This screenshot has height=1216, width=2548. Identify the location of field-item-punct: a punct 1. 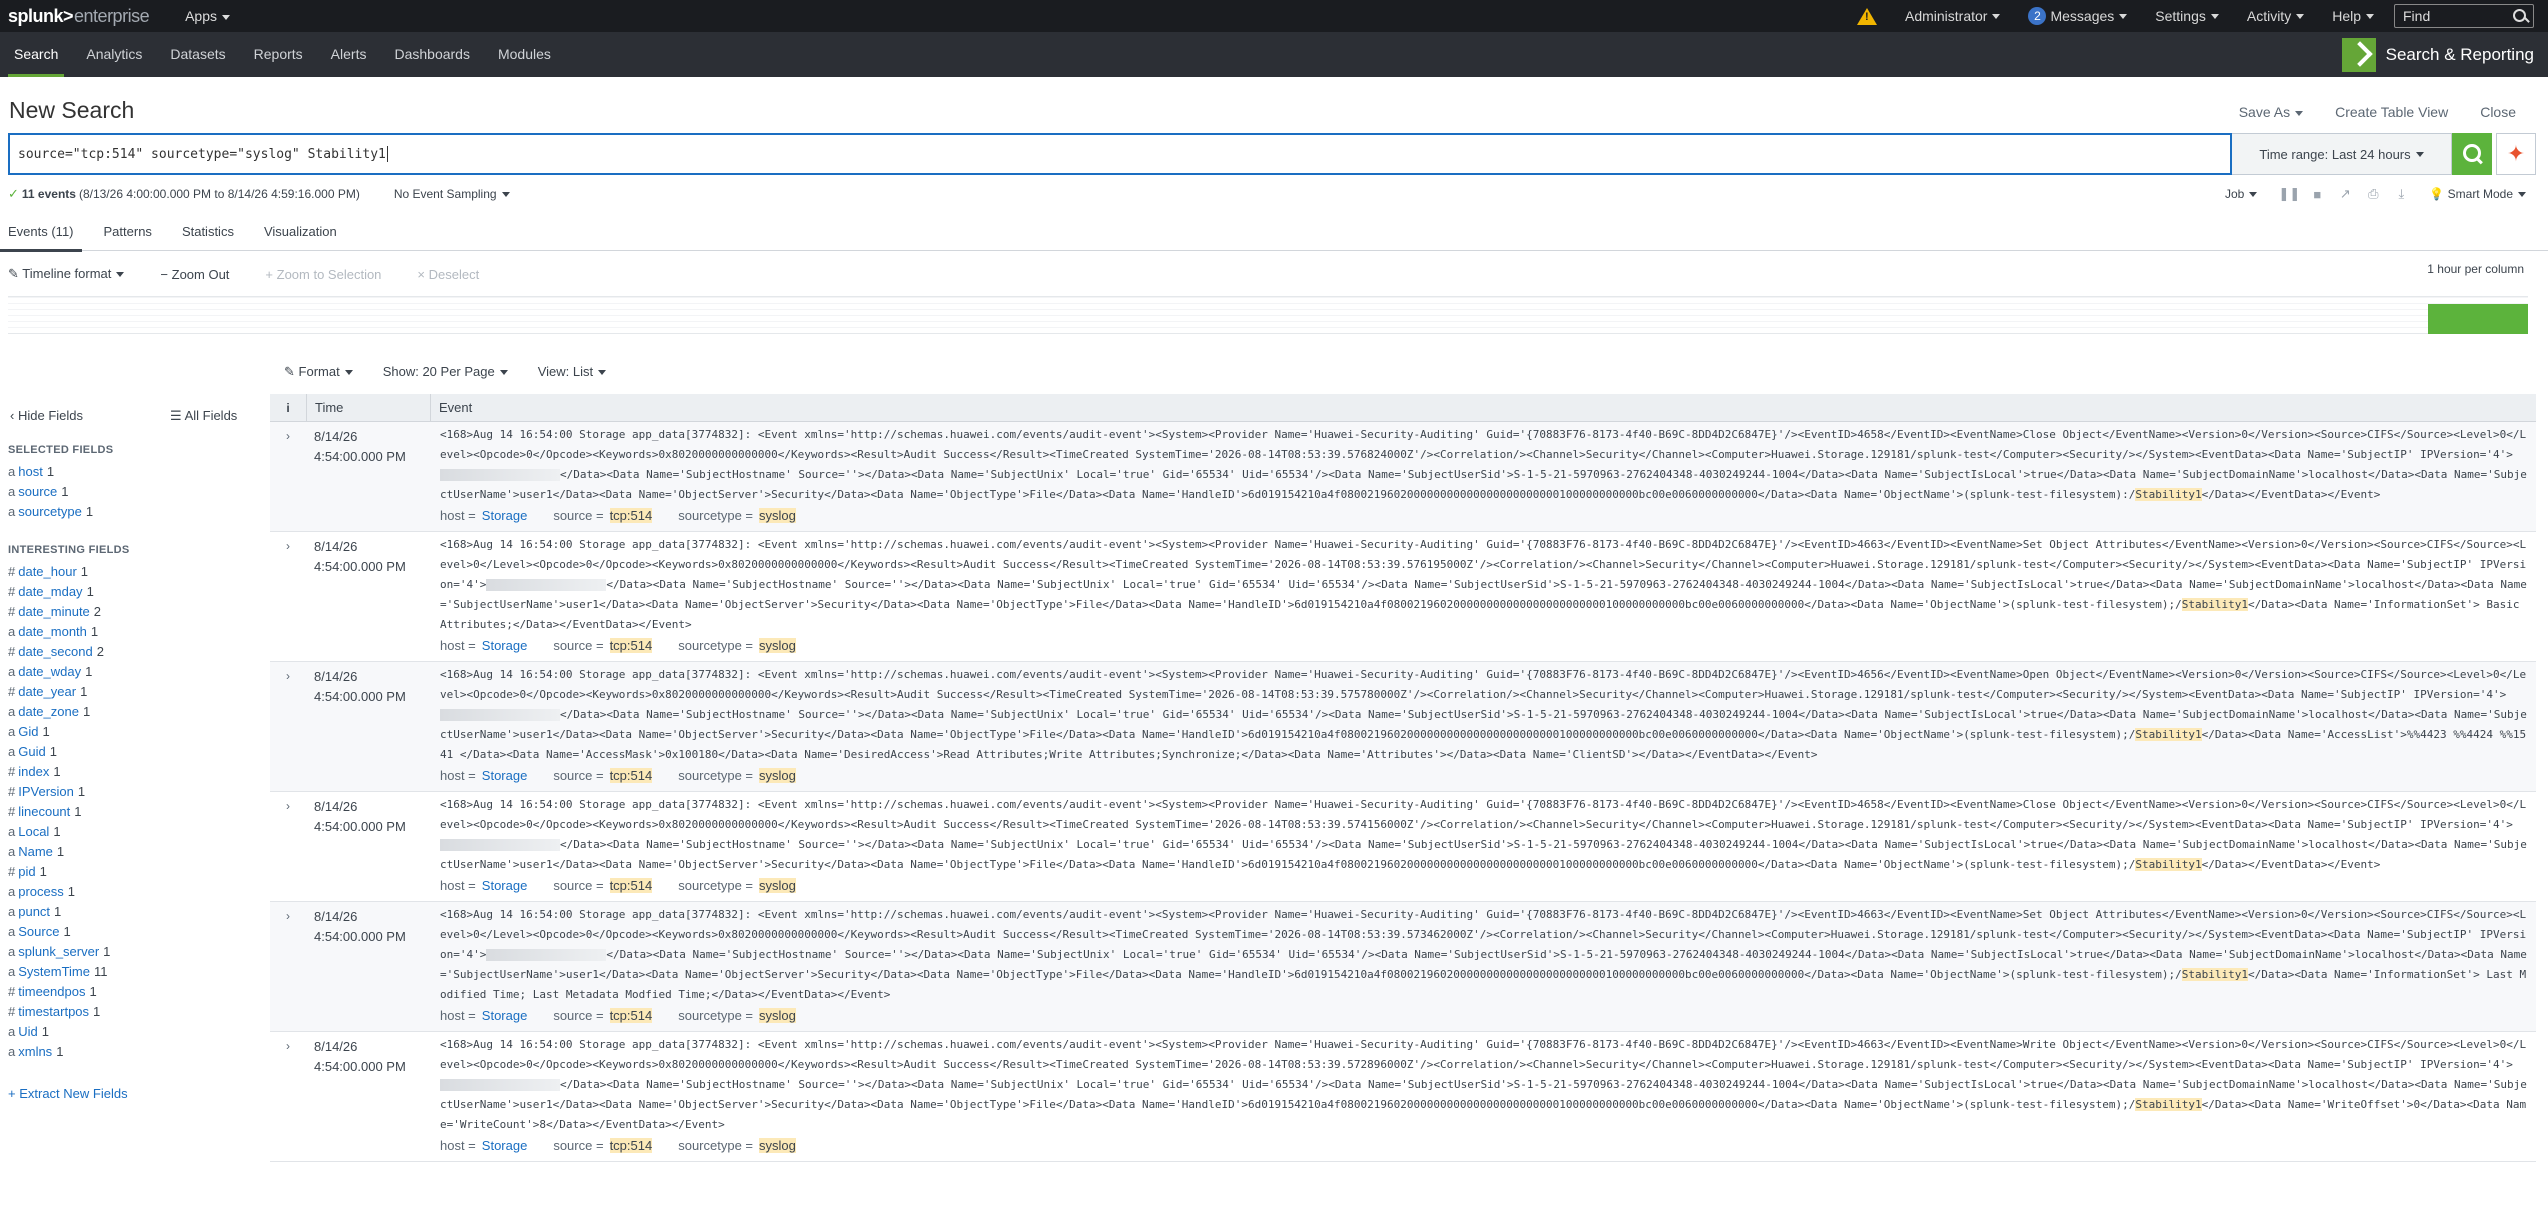
(34, 911).